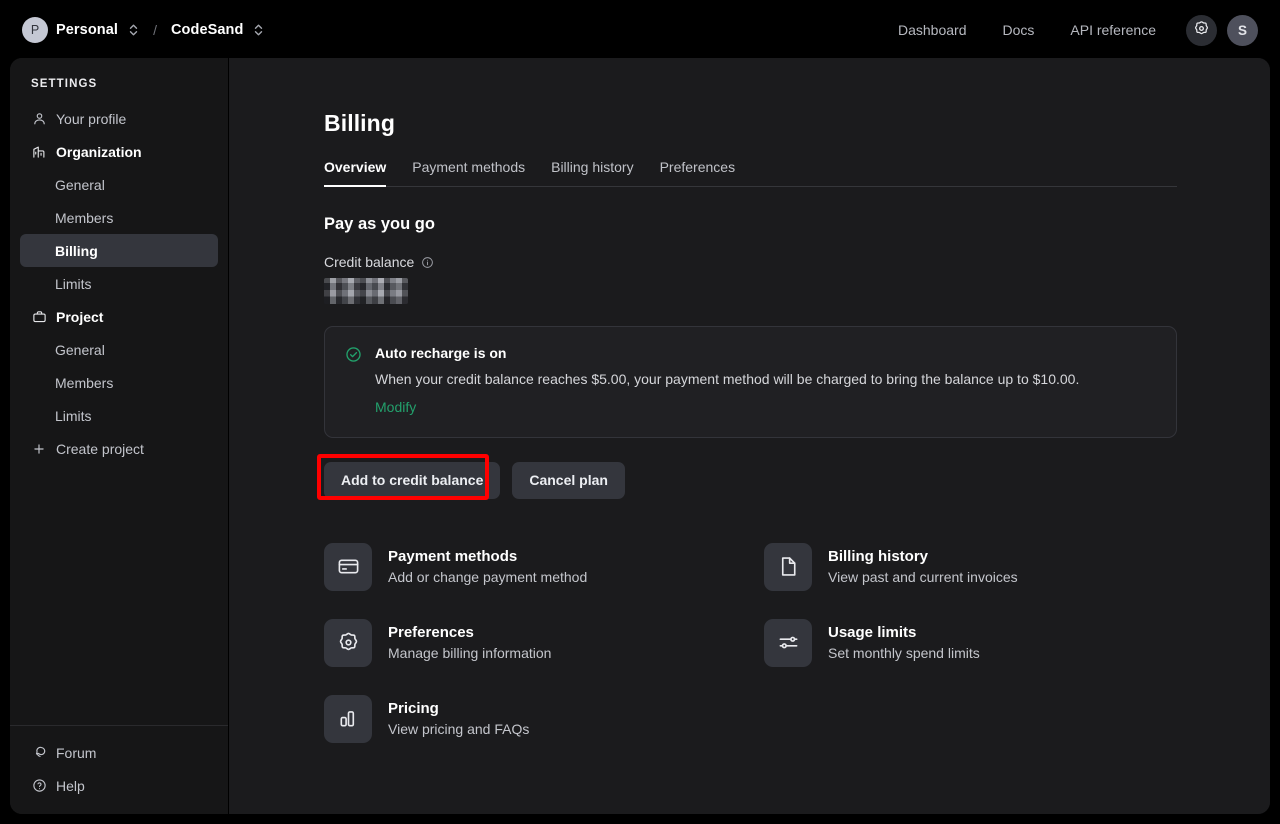 Image resolution: width=1280 pixels, height=824 pixels. Describe the element at coordinates (119, 785) in the screenshot. I see `sidebar-item-help: Help` at that location.